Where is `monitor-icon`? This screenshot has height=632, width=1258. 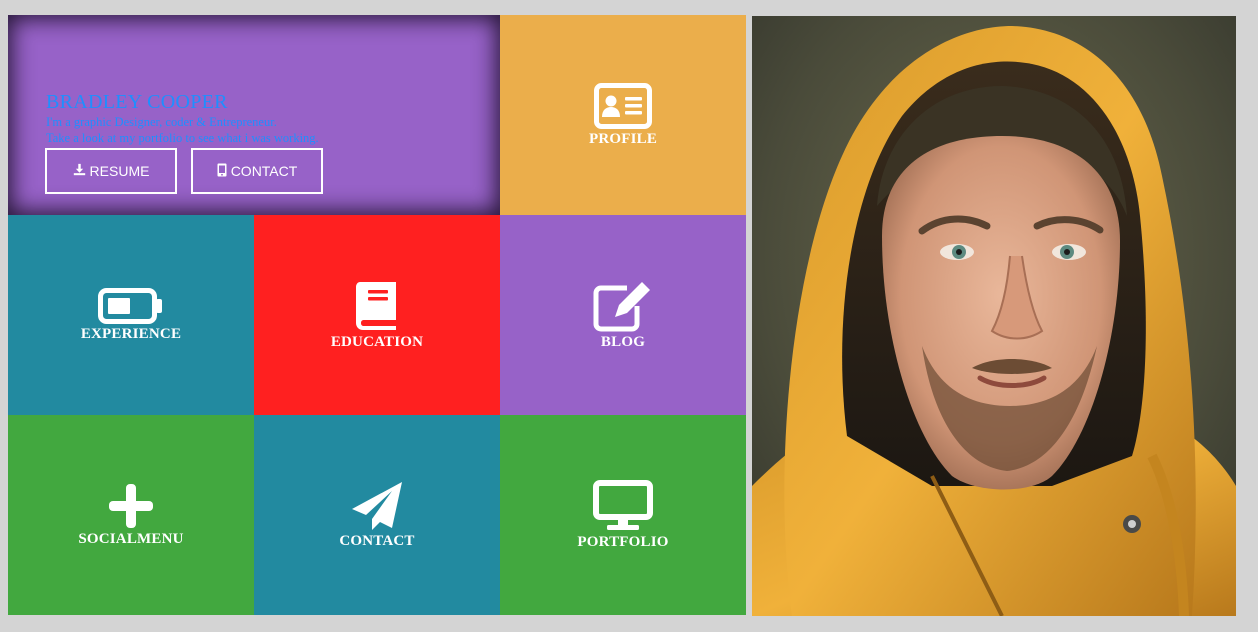
monitor-icon is located at coordinates (623, 504).